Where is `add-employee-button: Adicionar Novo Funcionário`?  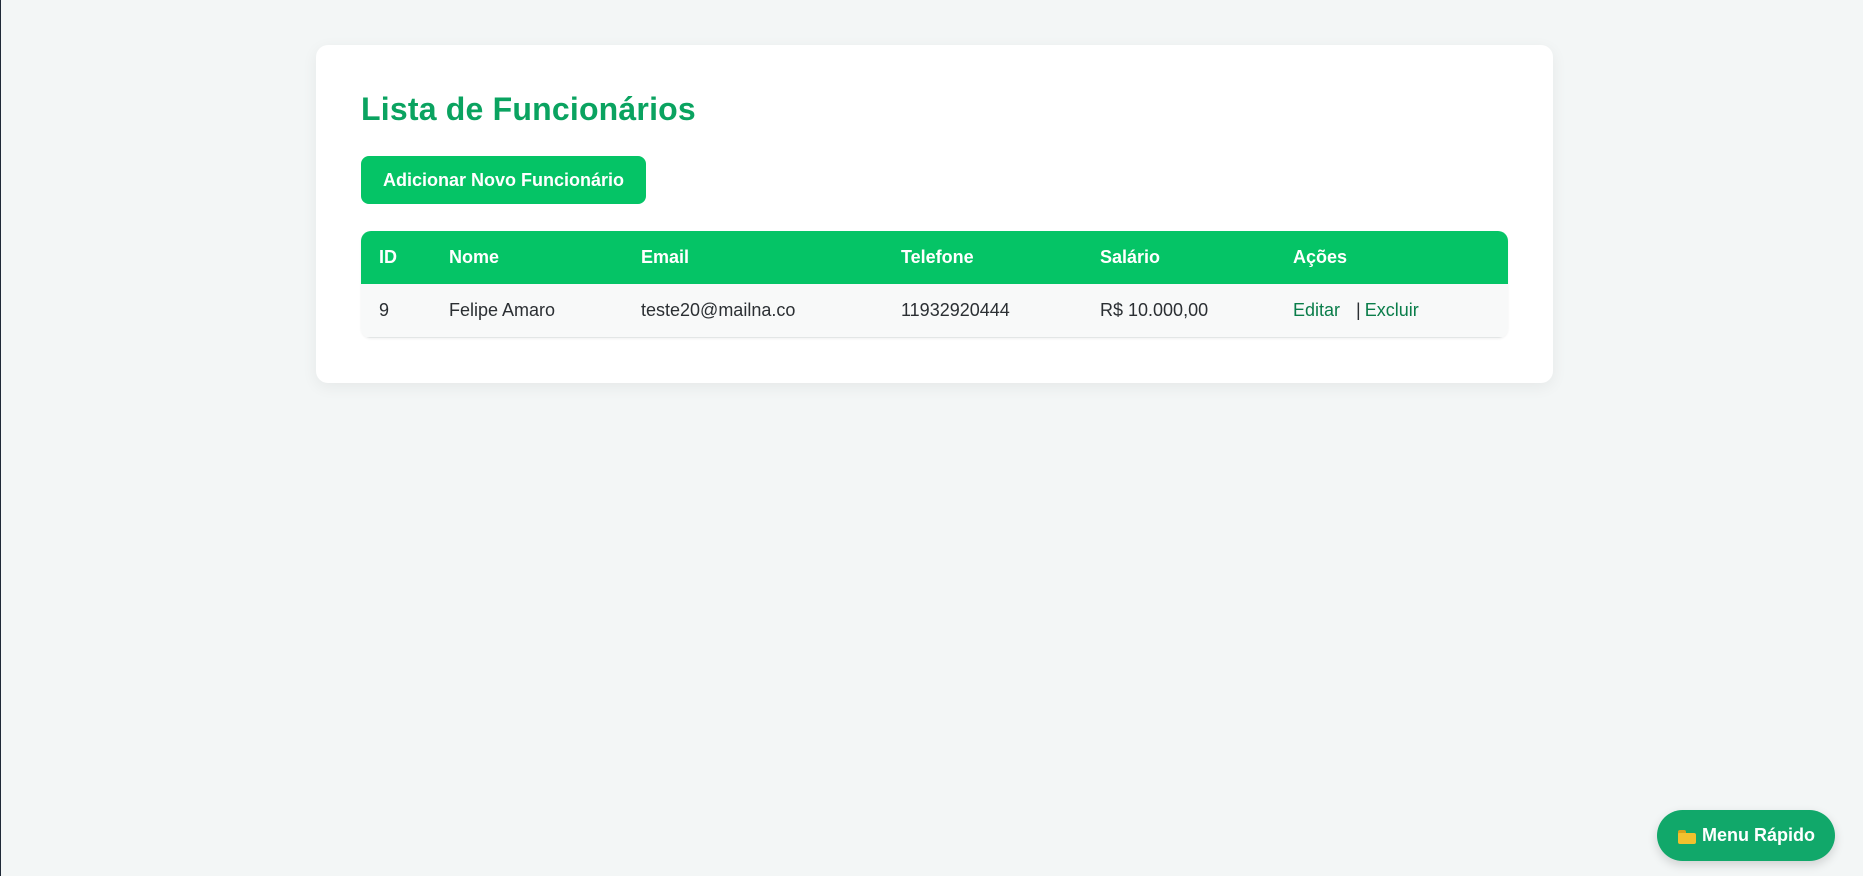
add-employee-button: Adicionar Novo Funcionário is located at coordinates (504, 180).